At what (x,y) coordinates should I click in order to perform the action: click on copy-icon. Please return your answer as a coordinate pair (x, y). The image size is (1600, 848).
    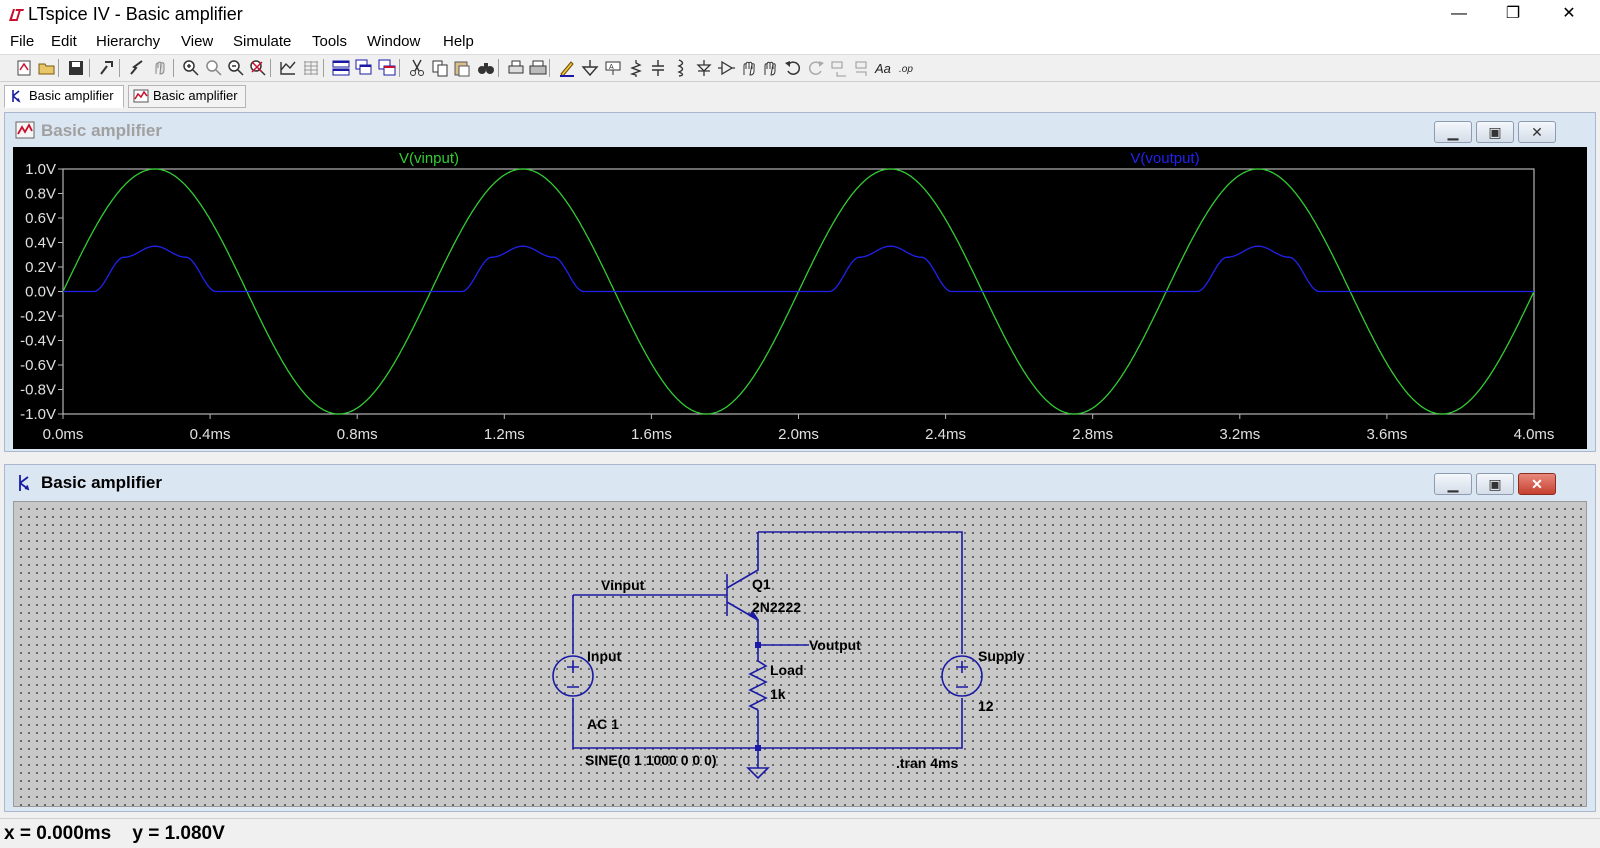
    Looking at the image, I should click on (440, 68).